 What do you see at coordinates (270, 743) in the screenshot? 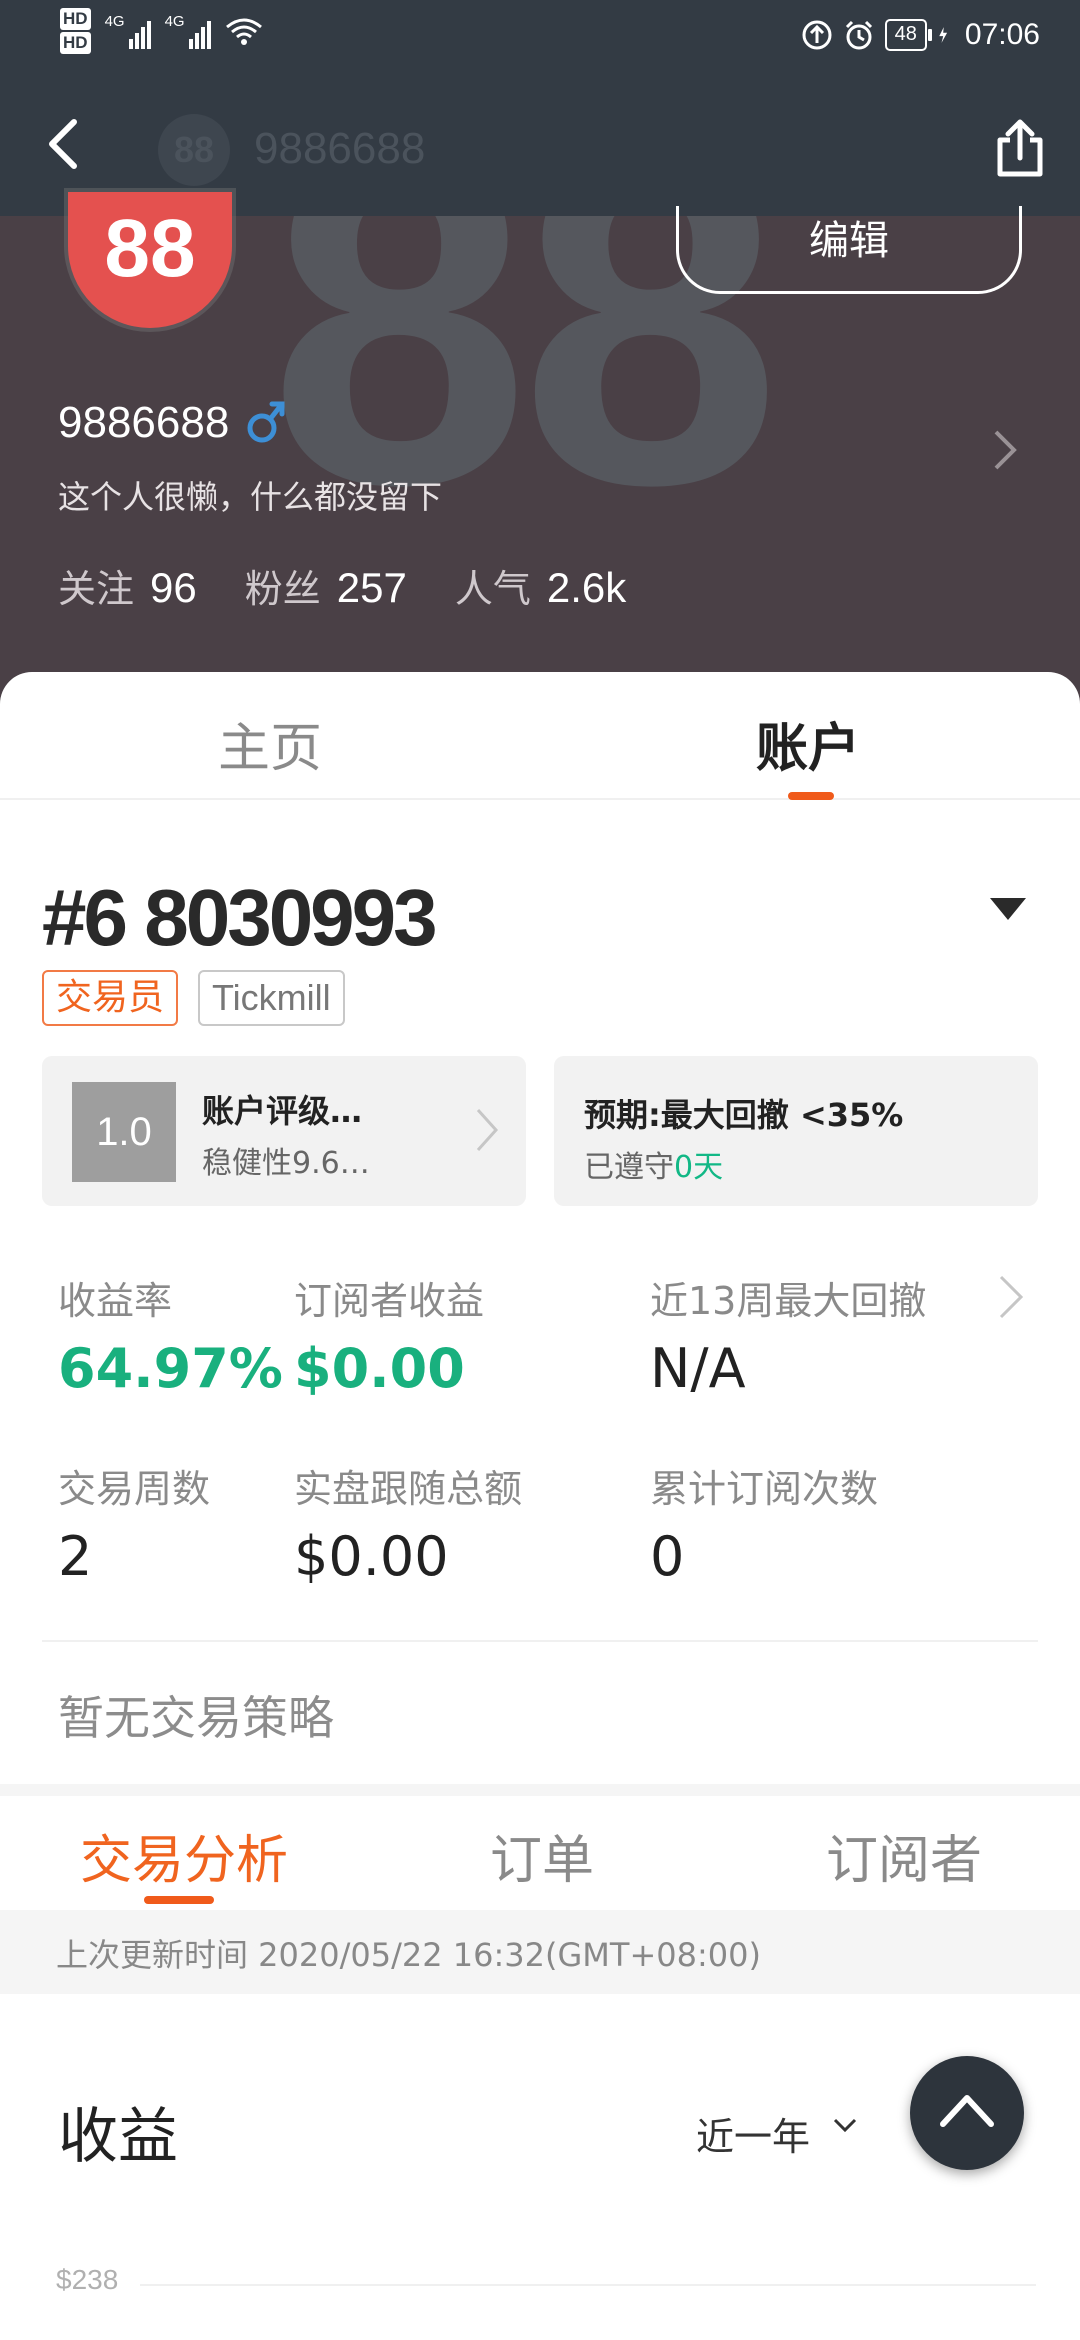
I see `tab-home: 主页` at bounding box center [270, 743].